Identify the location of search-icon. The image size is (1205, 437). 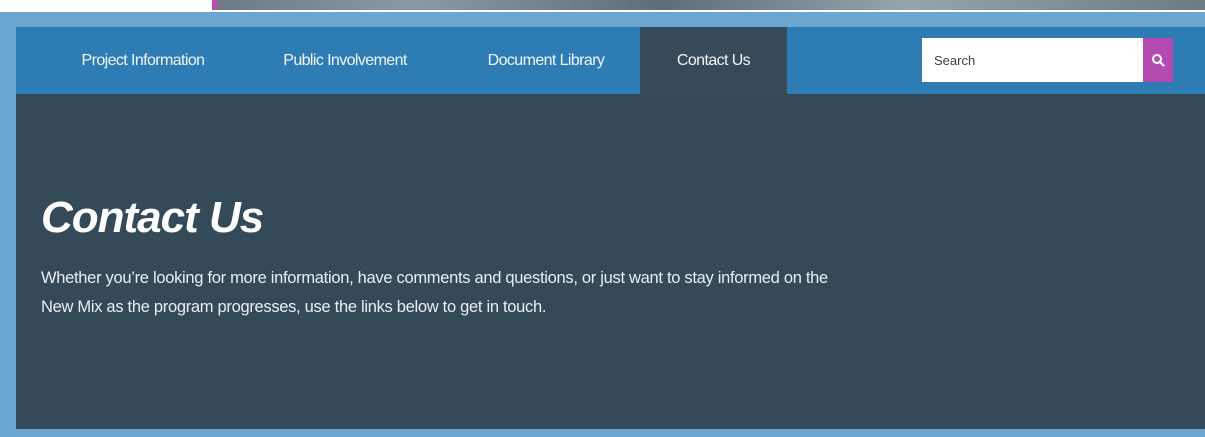
(1158, 60).